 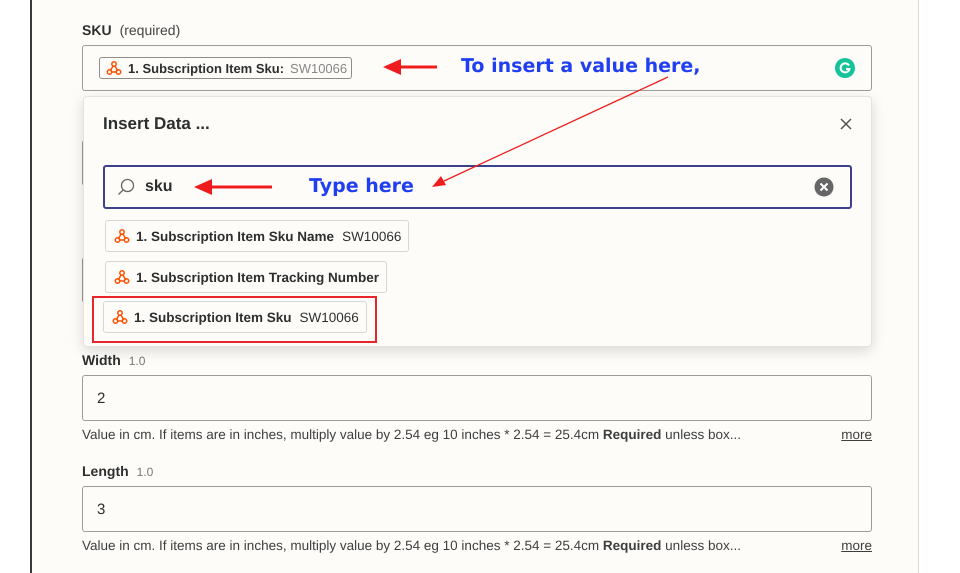 I want to click on field-label: Length, so click(x=105, y=471).